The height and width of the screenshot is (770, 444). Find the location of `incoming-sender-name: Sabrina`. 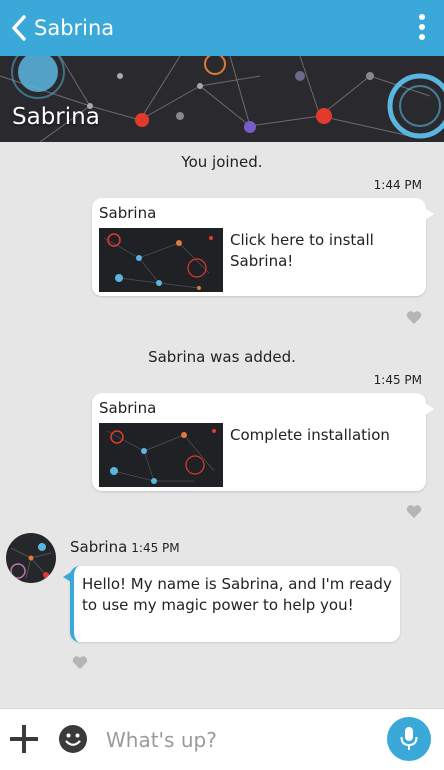

incoming-sender-name: Sabrina is located at coordinates (99, 547).